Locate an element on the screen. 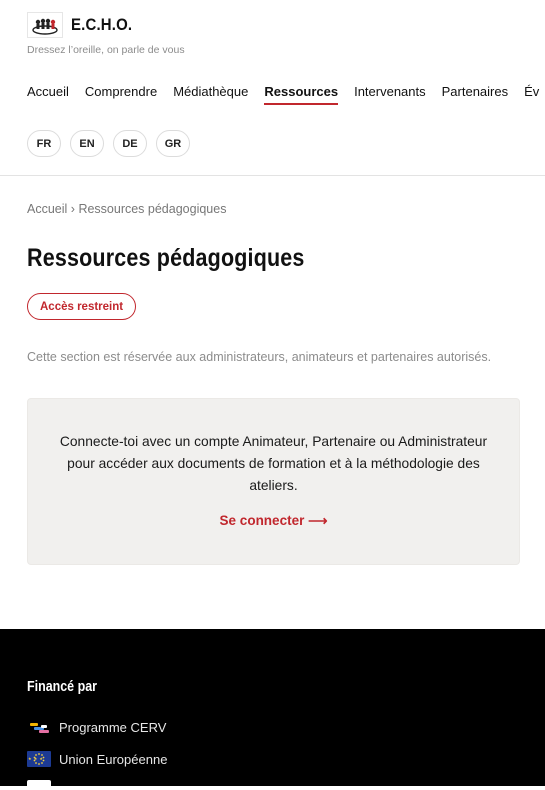 Image resolution: width=545 pixels, height=790 pixels. lang-button-gr: GR is located at coordinates (173, 143).